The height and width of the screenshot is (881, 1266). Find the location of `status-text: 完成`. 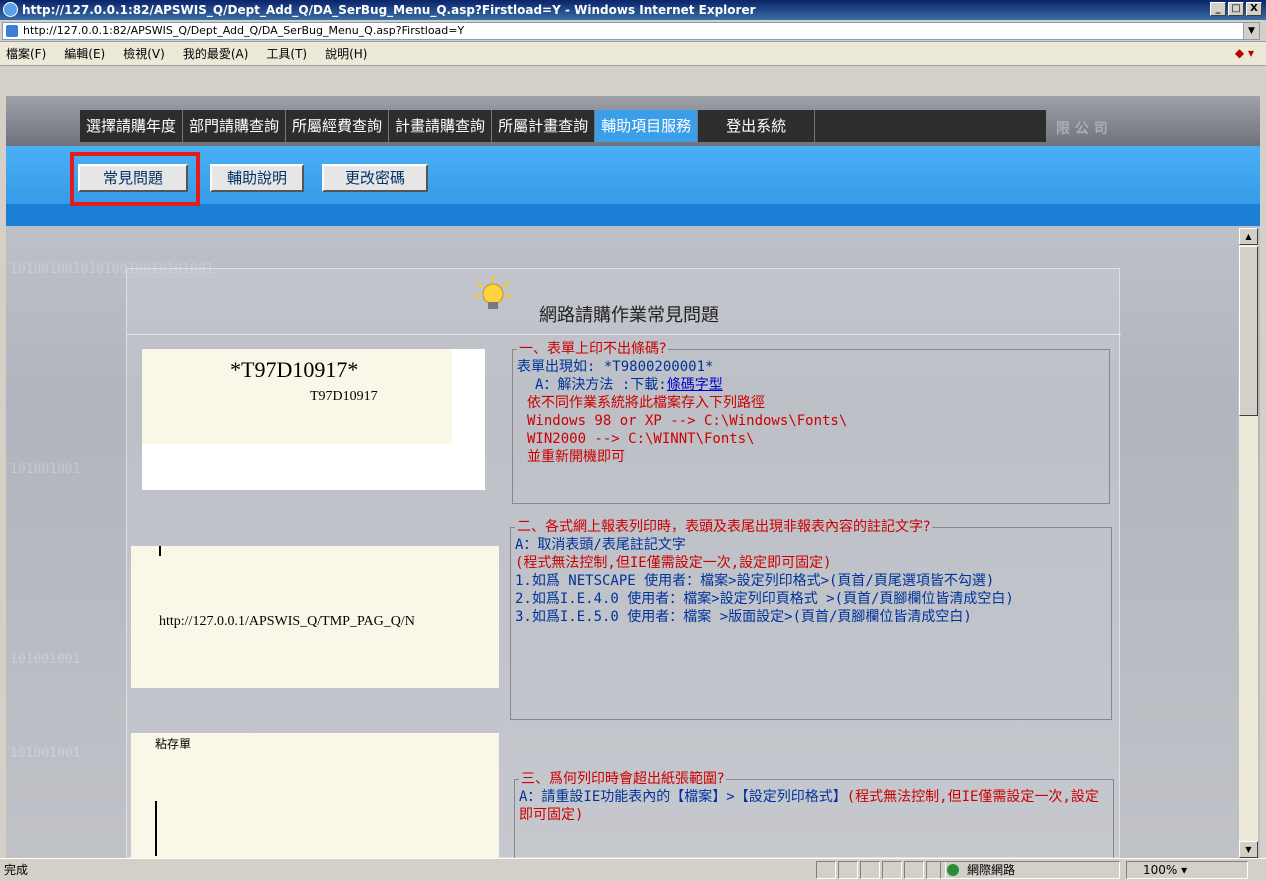

status-text: 完成 is located at coordinates (16, 870).